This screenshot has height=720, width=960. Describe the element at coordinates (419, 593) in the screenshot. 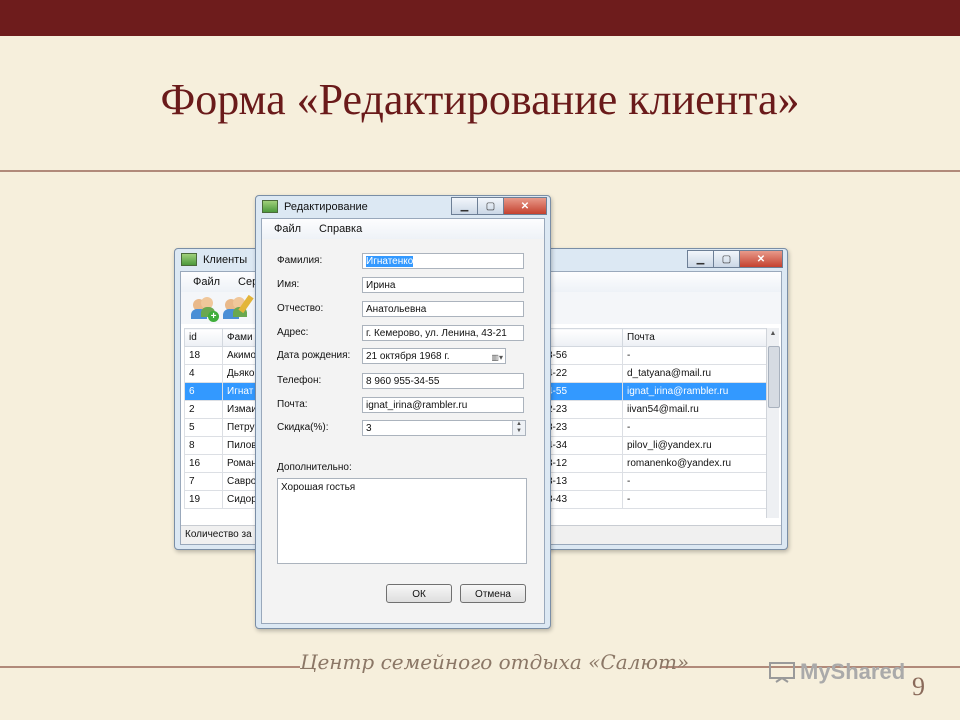

I see `ok-button: ОК` at that location.